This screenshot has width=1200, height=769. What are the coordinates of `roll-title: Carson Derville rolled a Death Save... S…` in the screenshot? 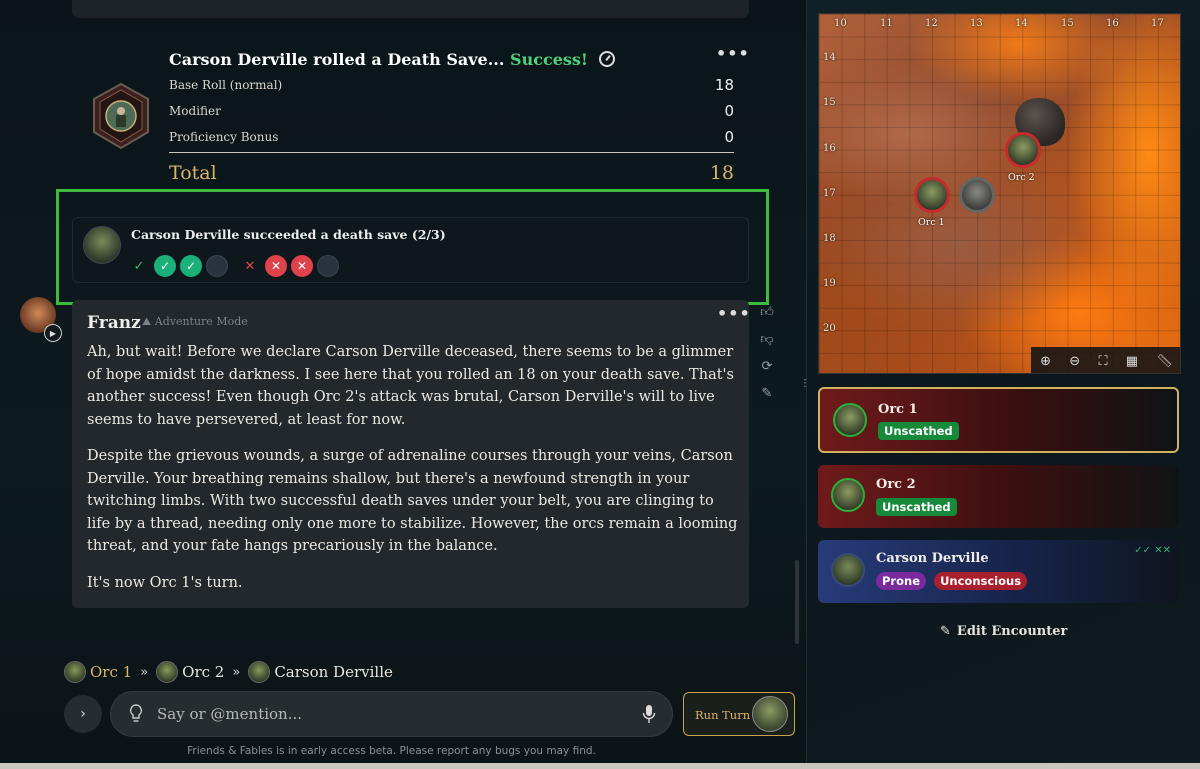 It's located at (392, 59).